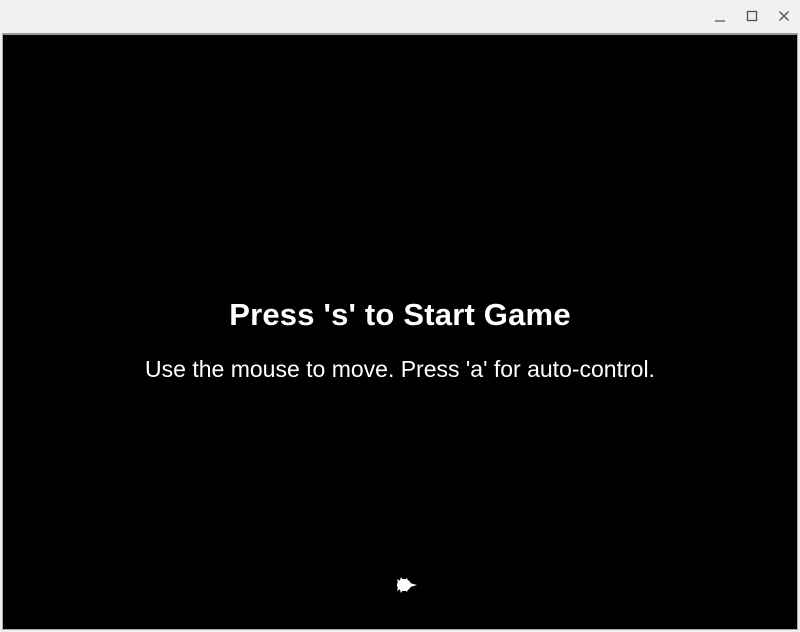 Image resolution: width=800 pixels, height=632 pixels. I want to click on maximize-button, so click(752, 16).